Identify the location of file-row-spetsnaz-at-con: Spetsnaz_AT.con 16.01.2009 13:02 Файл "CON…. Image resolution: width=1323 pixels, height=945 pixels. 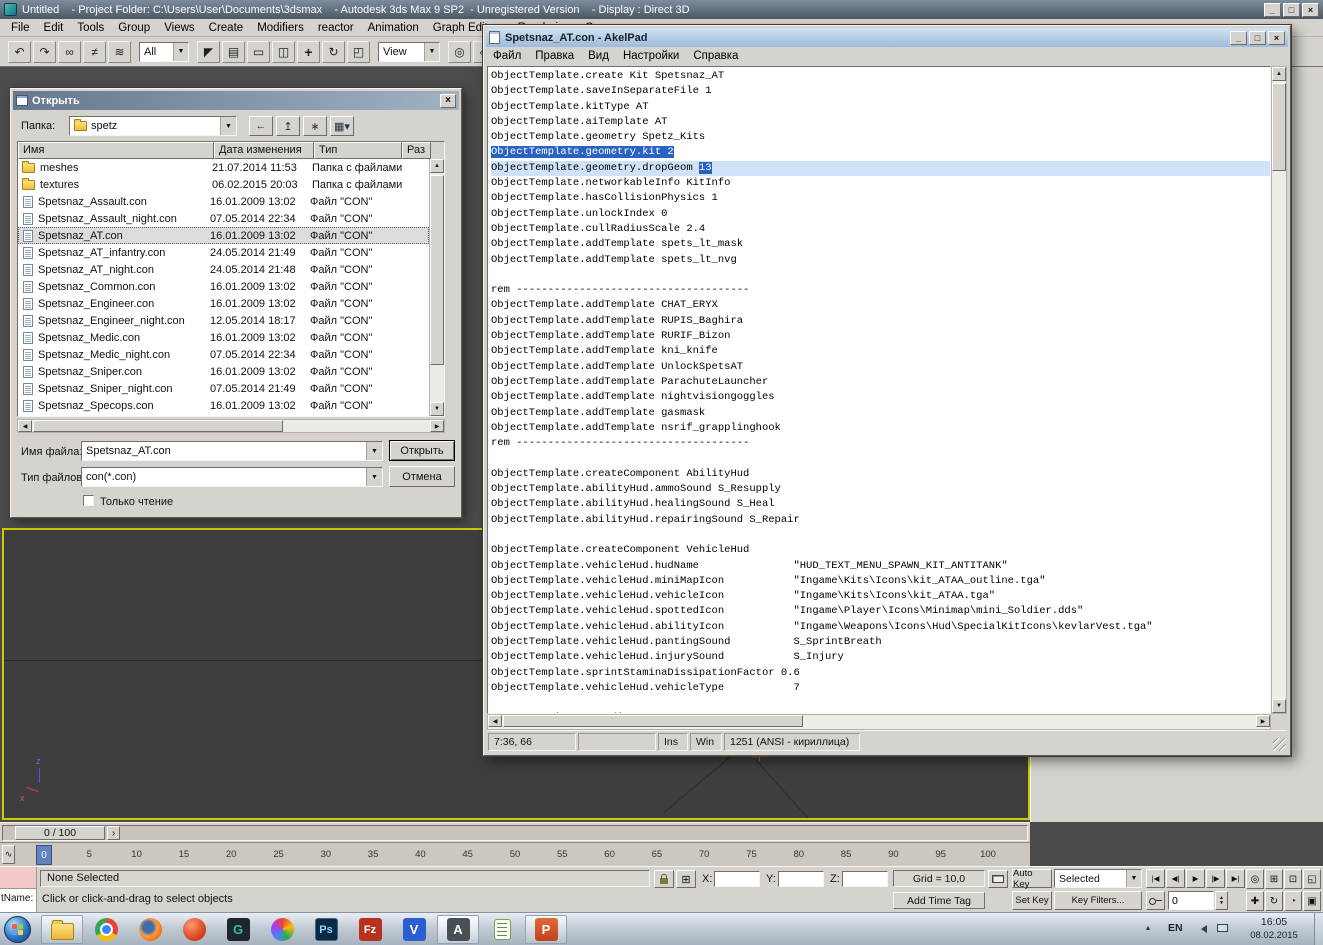
(223, 235).